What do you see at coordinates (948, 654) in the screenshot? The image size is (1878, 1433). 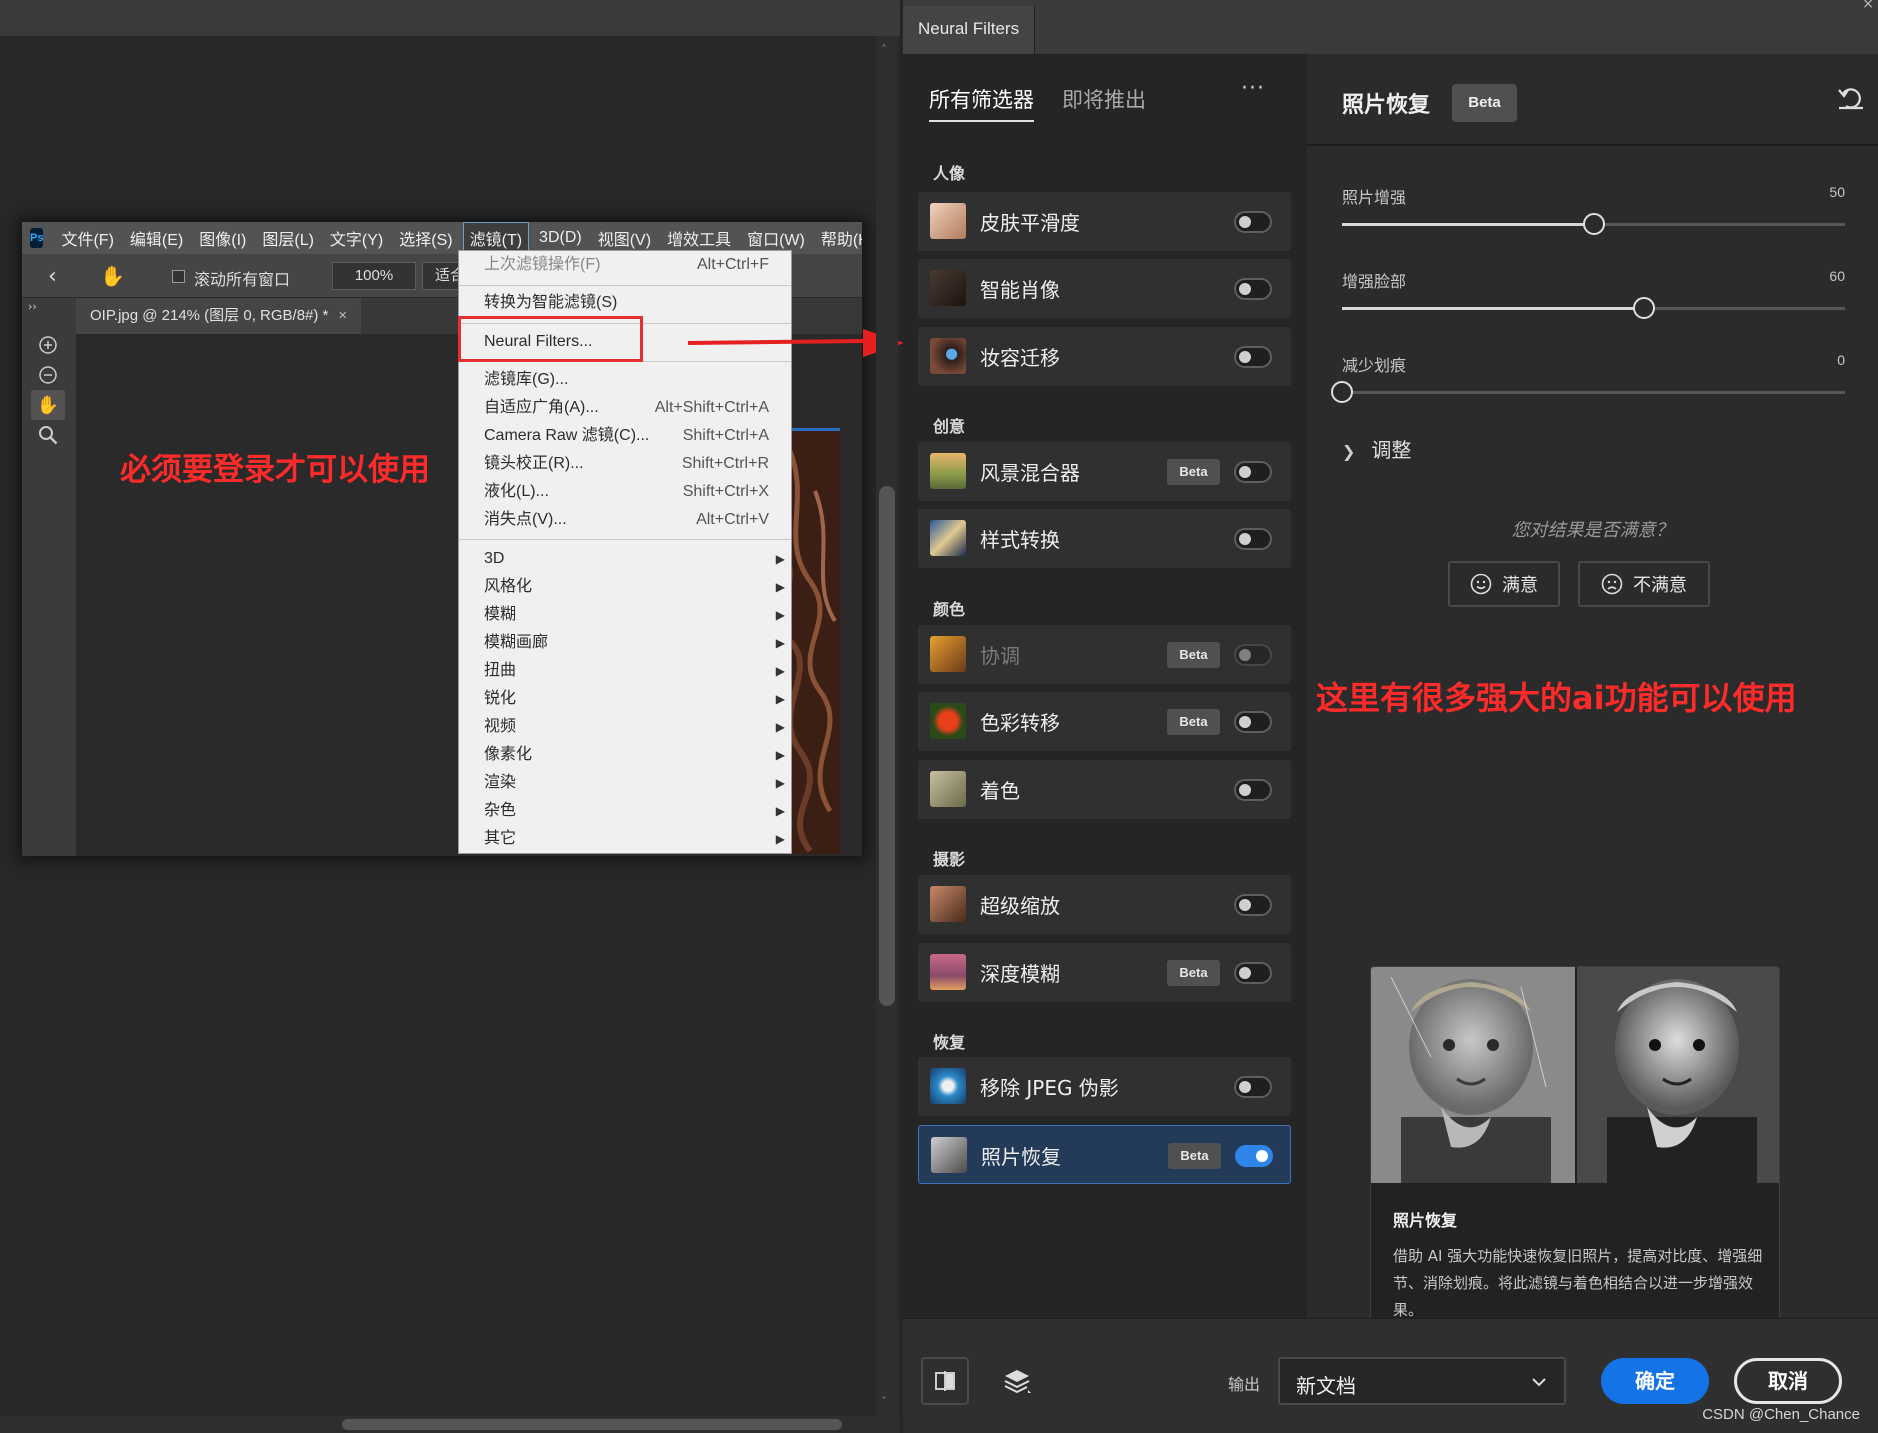 I see `harmonize-thumb-icon` at bounding box center [948, 654].